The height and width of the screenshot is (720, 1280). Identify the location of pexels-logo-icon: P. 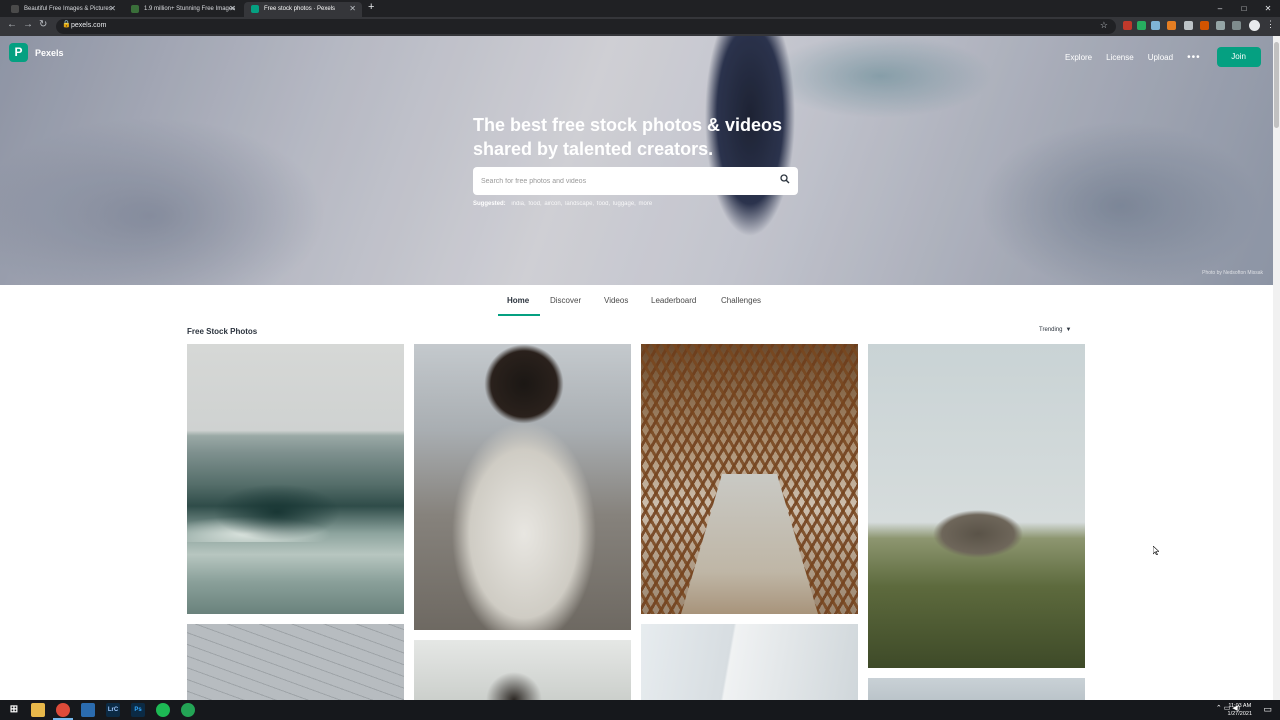
(18, 52).